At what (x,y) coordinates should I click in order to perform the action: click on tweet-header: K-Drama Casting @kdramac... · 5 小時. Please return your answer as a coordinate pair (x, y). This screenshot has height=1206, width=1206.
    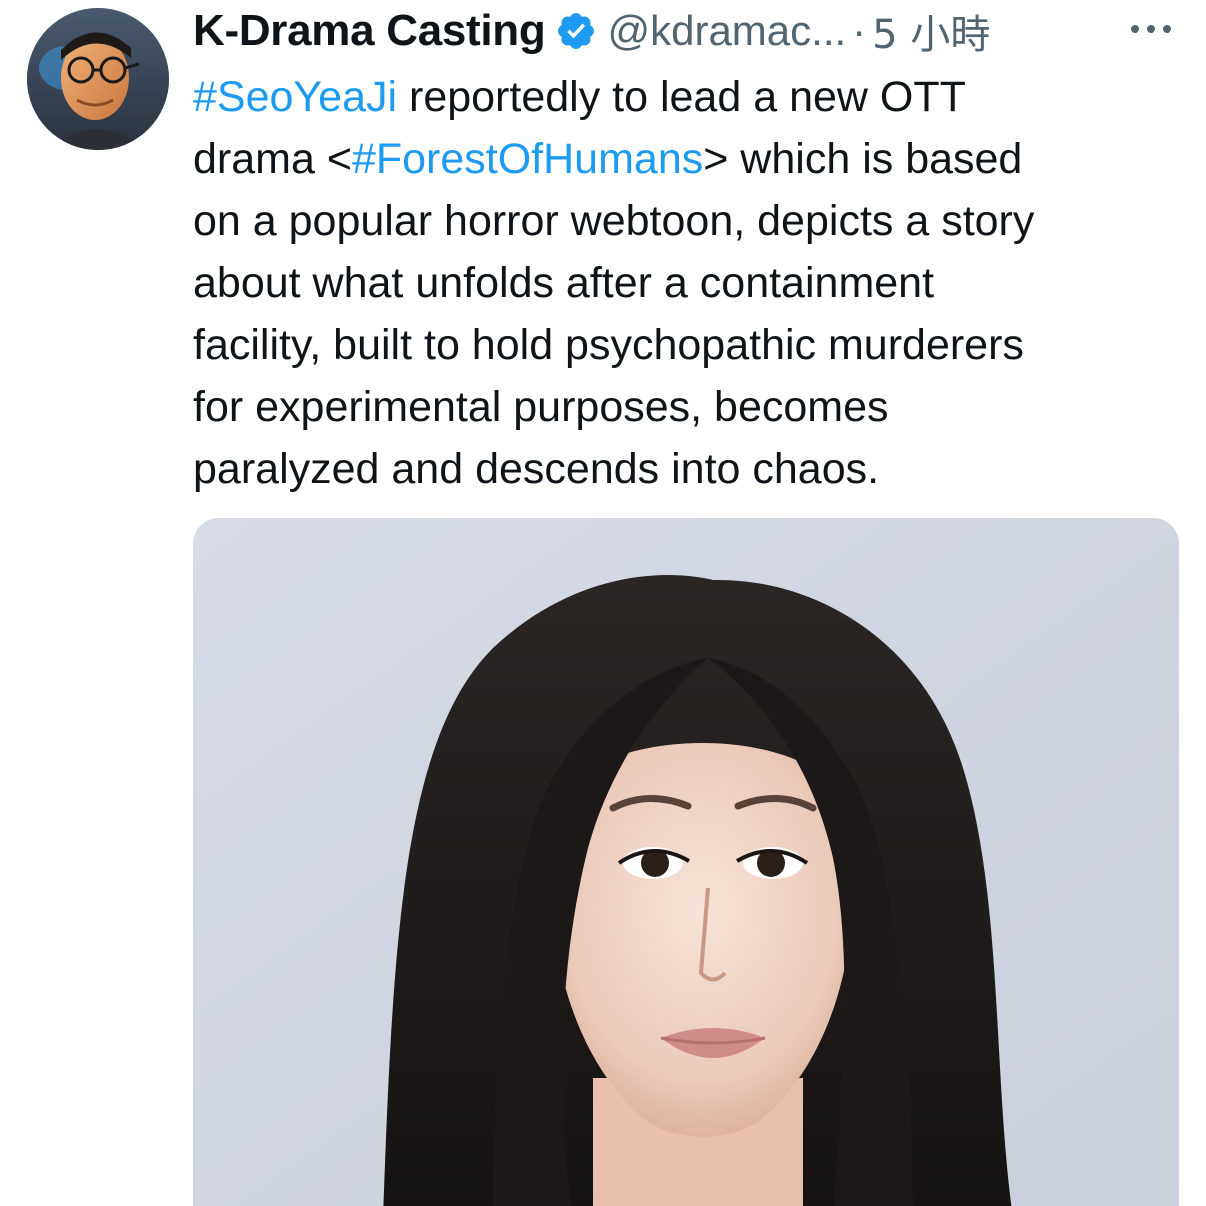
    Looking at the image, I should click on (688, 31).